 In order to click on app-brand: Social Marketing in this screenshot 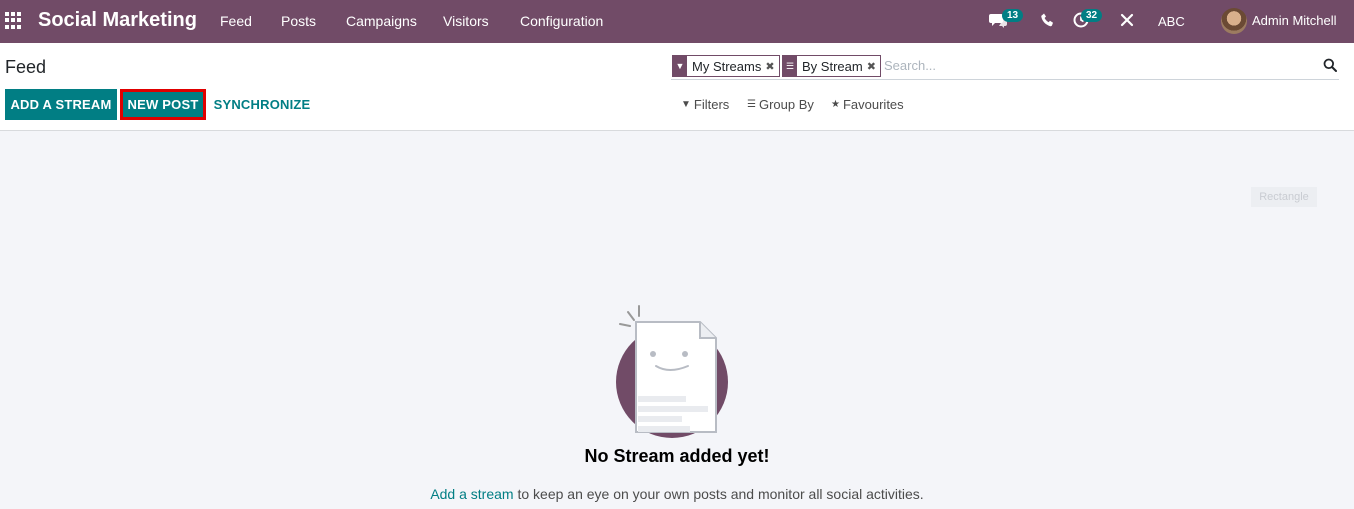, I will do `click(117, 20)`.